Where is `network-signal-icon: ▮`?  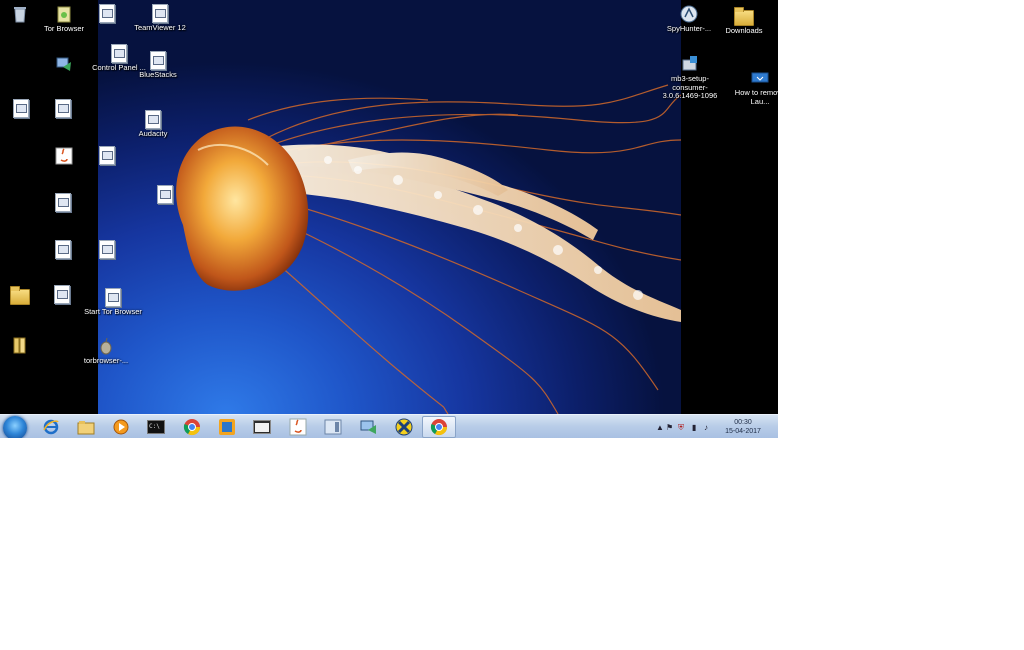
network-signal-icon: ▮ is located at coordinates (694, 427).